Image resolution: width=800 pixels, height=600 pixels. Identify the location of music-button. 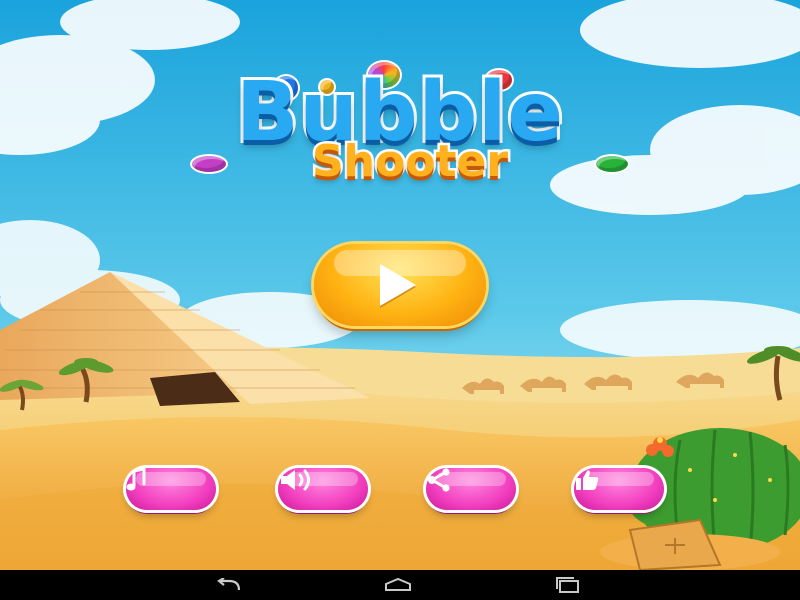
(171, 489).